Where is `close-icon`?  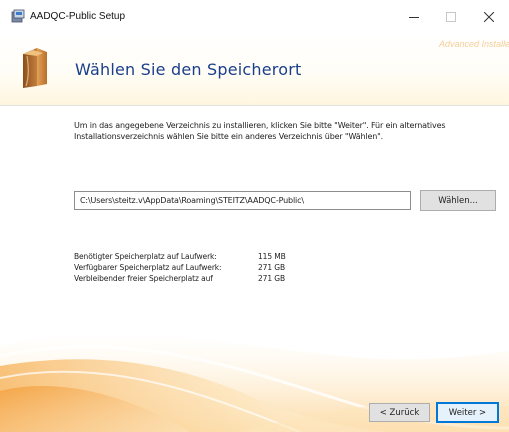 close-icon is located at coordinates (489, 17).